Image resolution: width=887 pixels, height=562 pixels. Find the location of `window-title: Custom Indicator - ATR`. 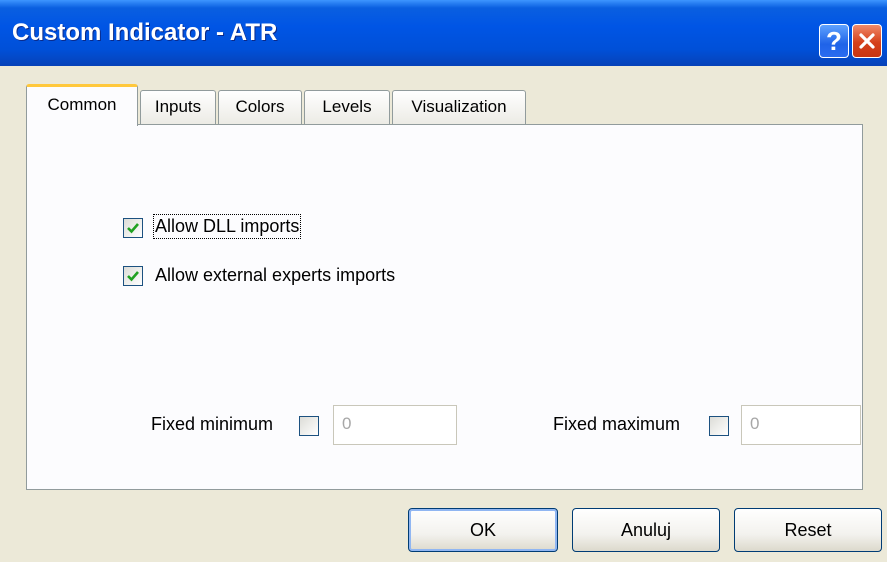

window-title: Custom Indicator - ATR is located at coordinates (145, 32).